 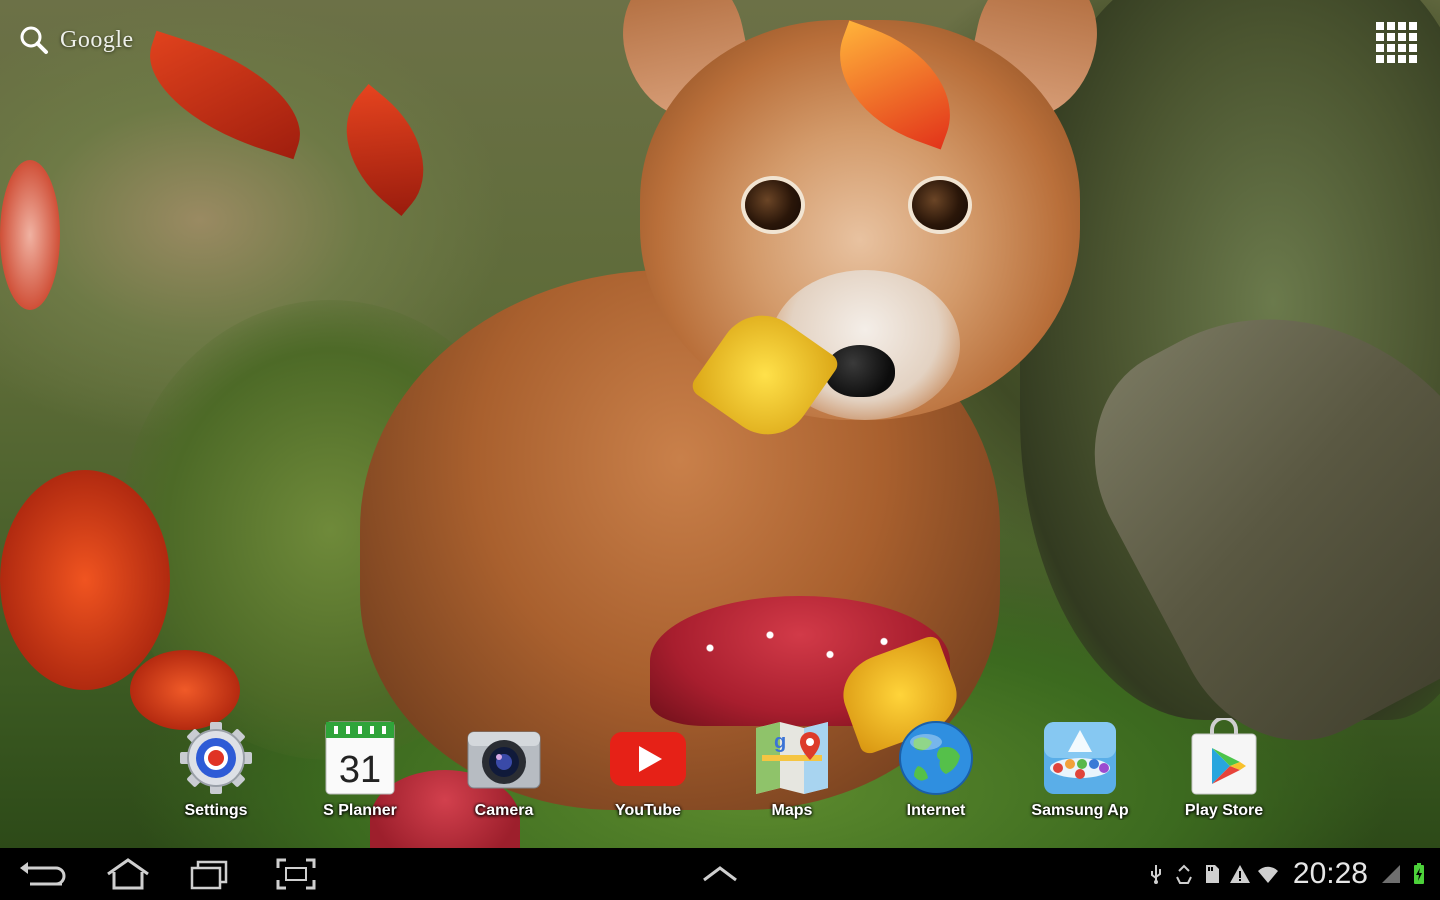 I want to click on navigation-bar: 20:28, so click(x=720, y=874).